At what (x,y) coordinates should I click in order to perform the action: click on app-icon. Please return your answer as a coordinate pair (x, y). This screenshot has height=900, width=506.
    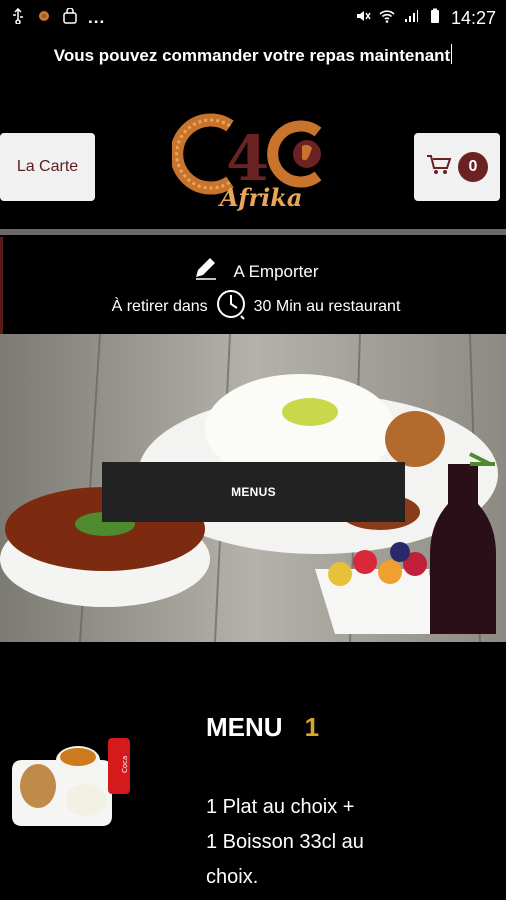
    Looking at the image, I should click on (44, 18).